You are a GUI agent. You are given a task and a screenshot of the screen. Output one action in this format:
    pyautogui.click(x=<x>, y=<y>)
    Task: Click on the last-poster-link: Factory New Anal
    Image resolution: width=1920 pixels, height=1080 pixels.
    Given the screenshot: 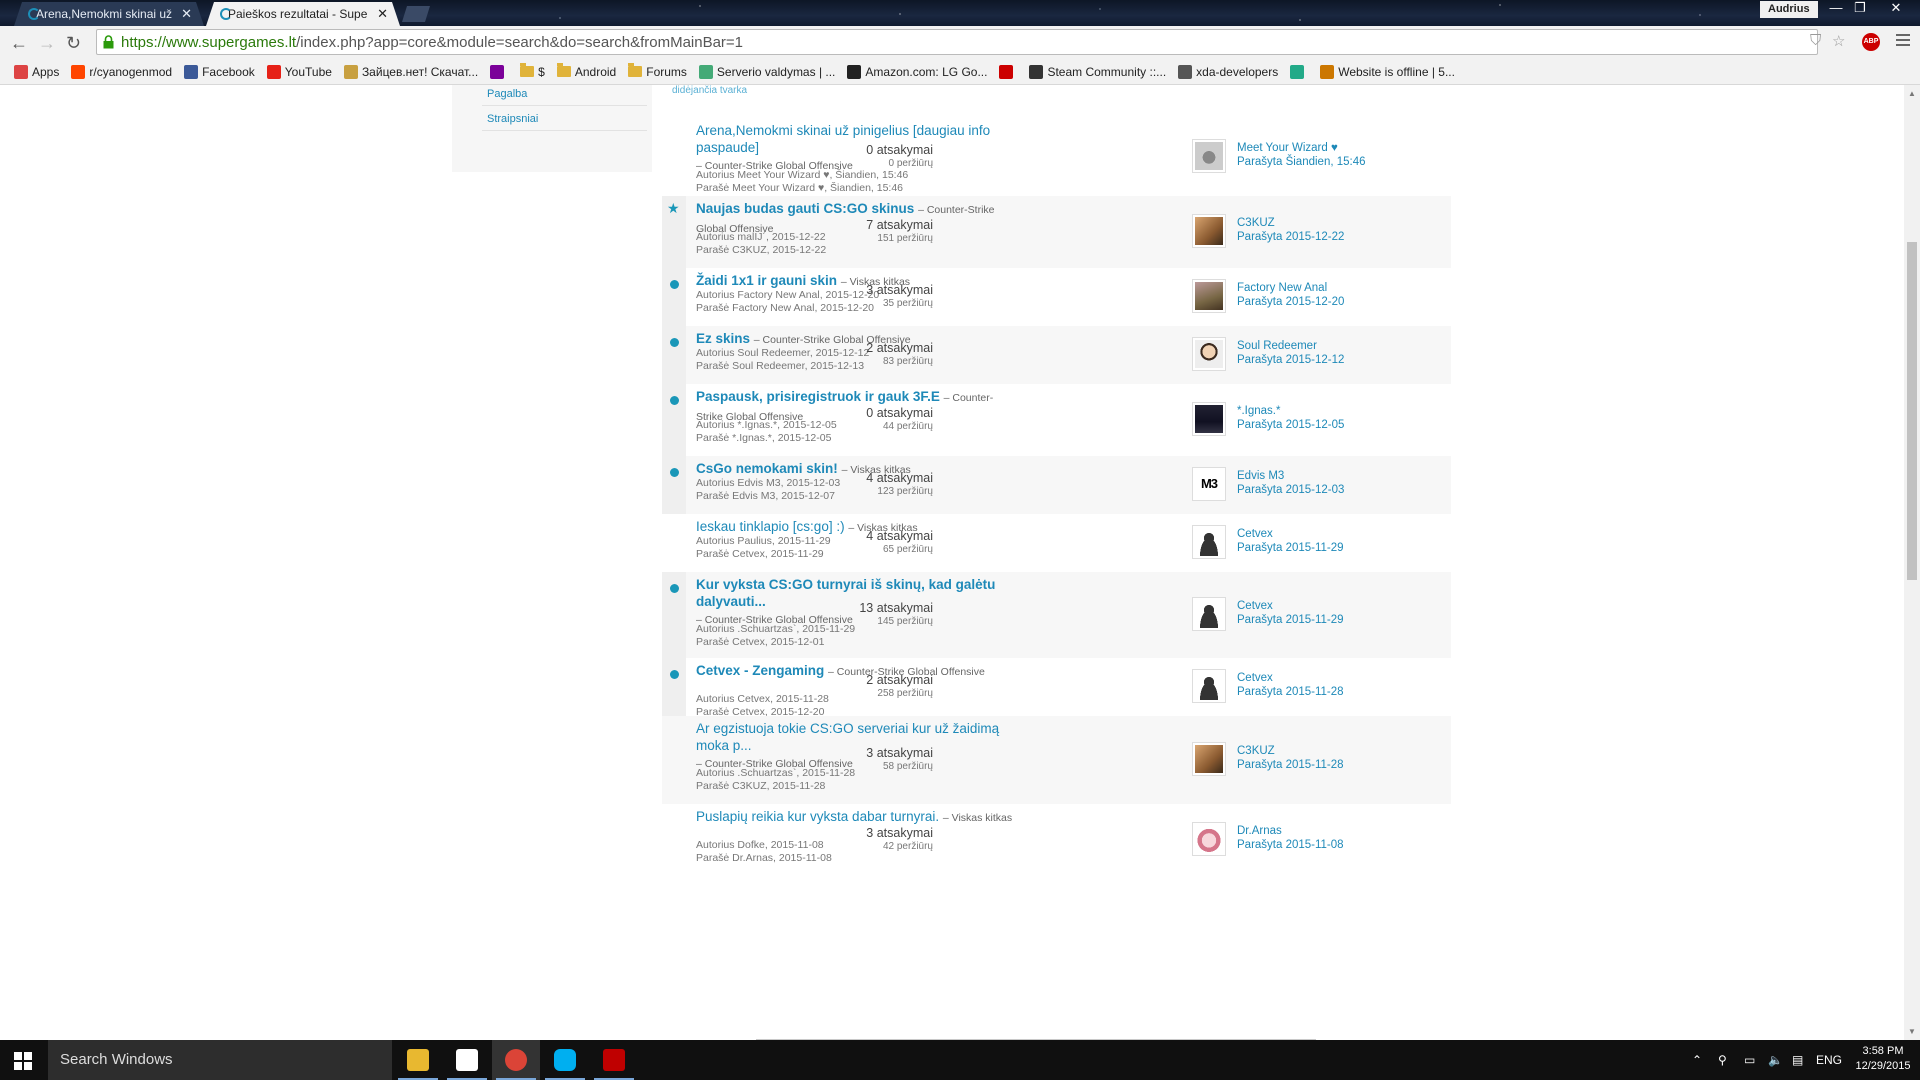 What is the action you would take?
    pyautogui.click(x=1282, y=288)
    